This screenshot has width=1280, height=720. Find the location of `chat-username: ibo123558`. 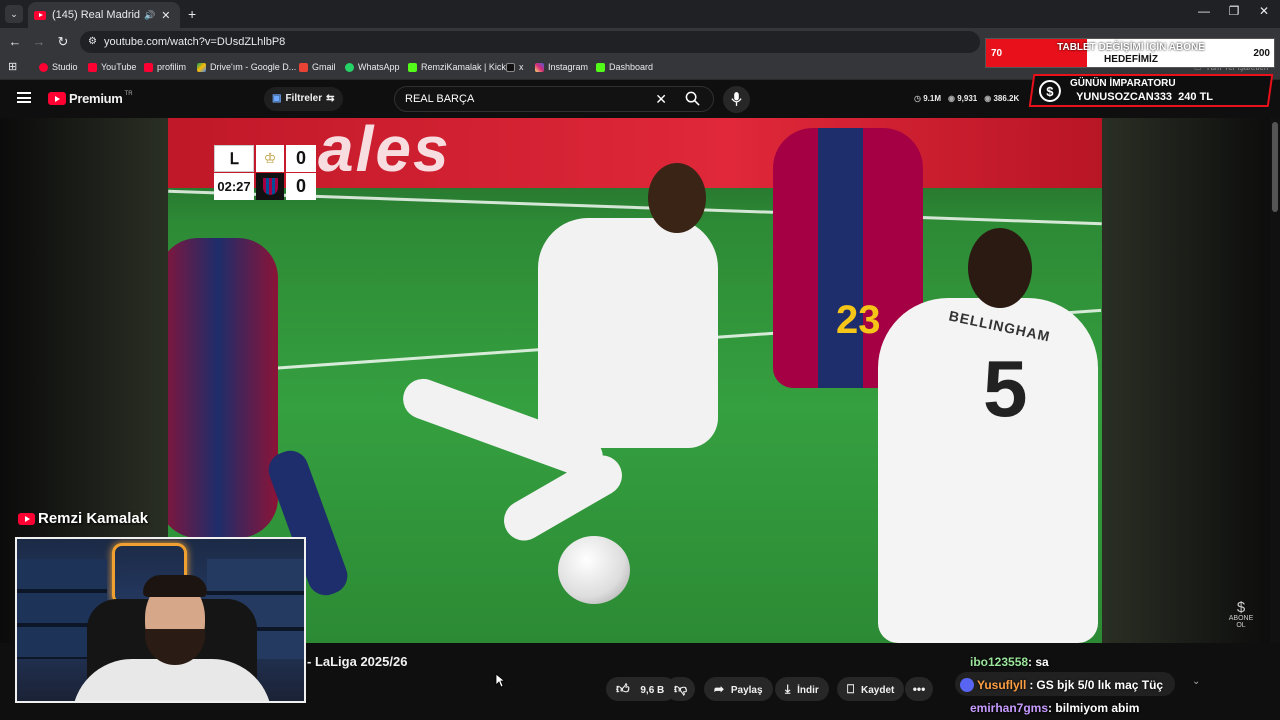

chat-username: ibo123558 is located at coordinates (999, 662).